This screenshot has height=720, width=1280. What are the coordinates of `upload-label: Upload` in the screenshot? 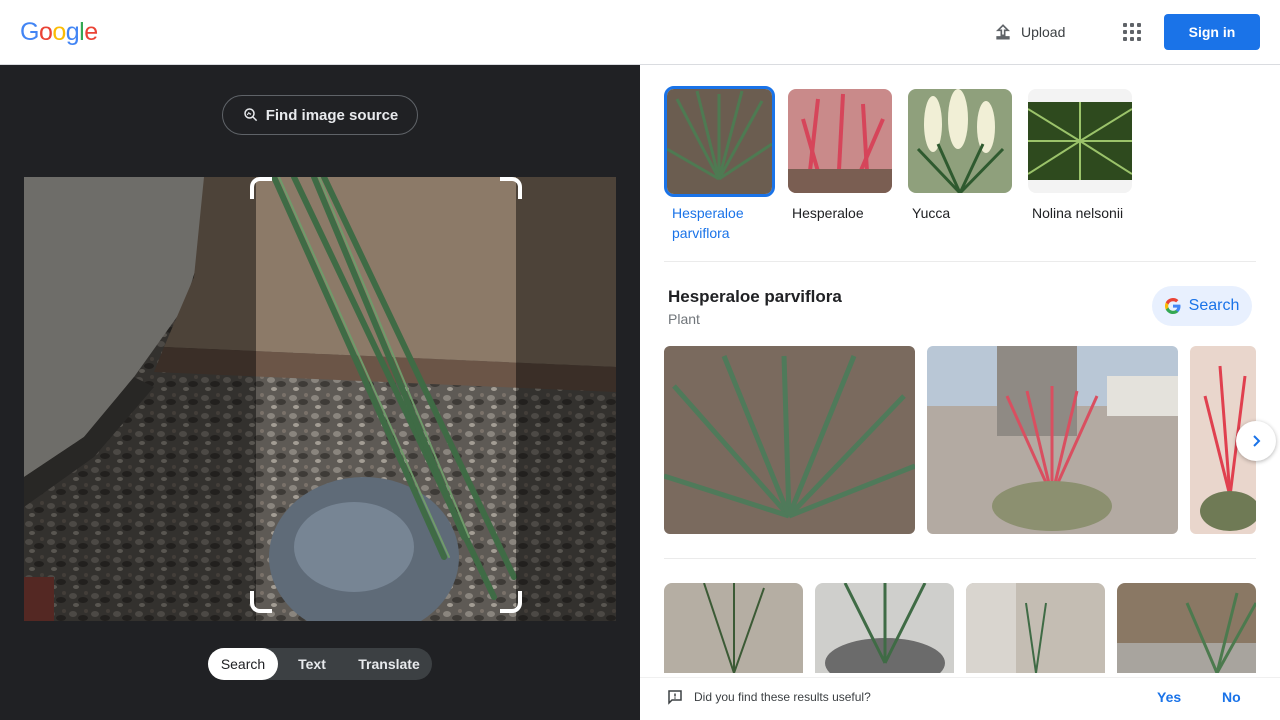 It's located at (1043, 32).